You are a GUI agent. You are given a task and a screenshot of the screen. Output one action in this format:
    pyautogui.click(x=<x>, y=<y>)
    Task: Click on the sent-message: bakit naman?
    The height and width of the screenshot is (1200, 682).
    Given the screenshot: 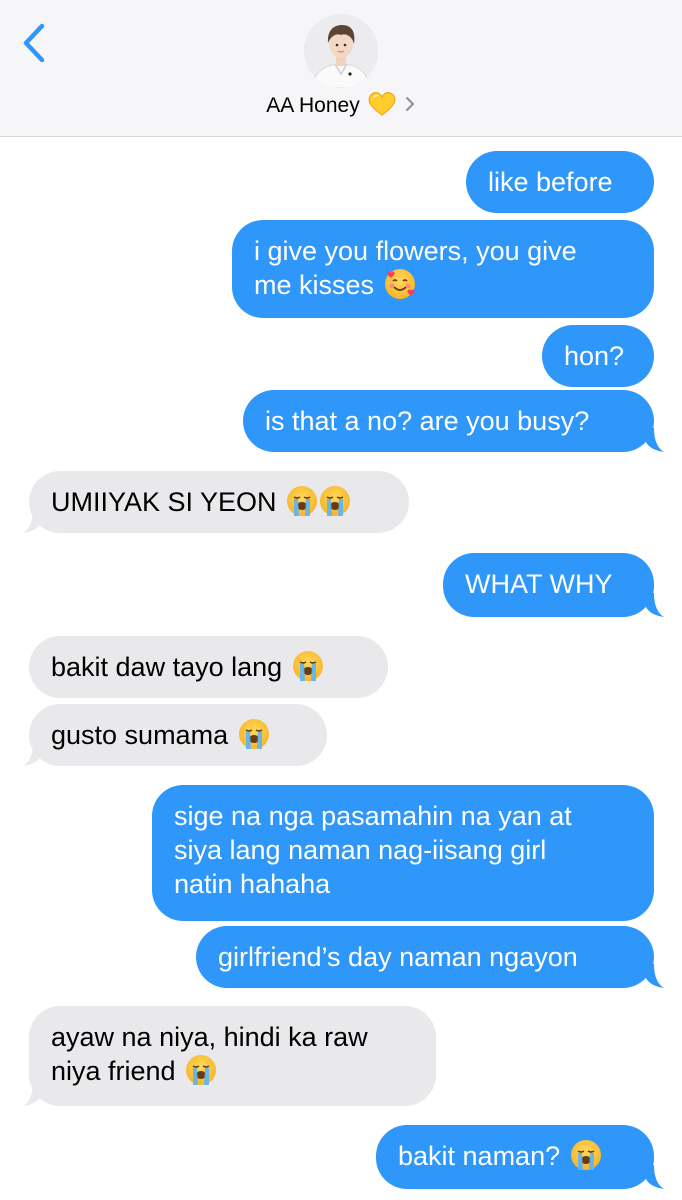 What is the action you would take?
    pyautogui.click(x=515, y=1157)
    